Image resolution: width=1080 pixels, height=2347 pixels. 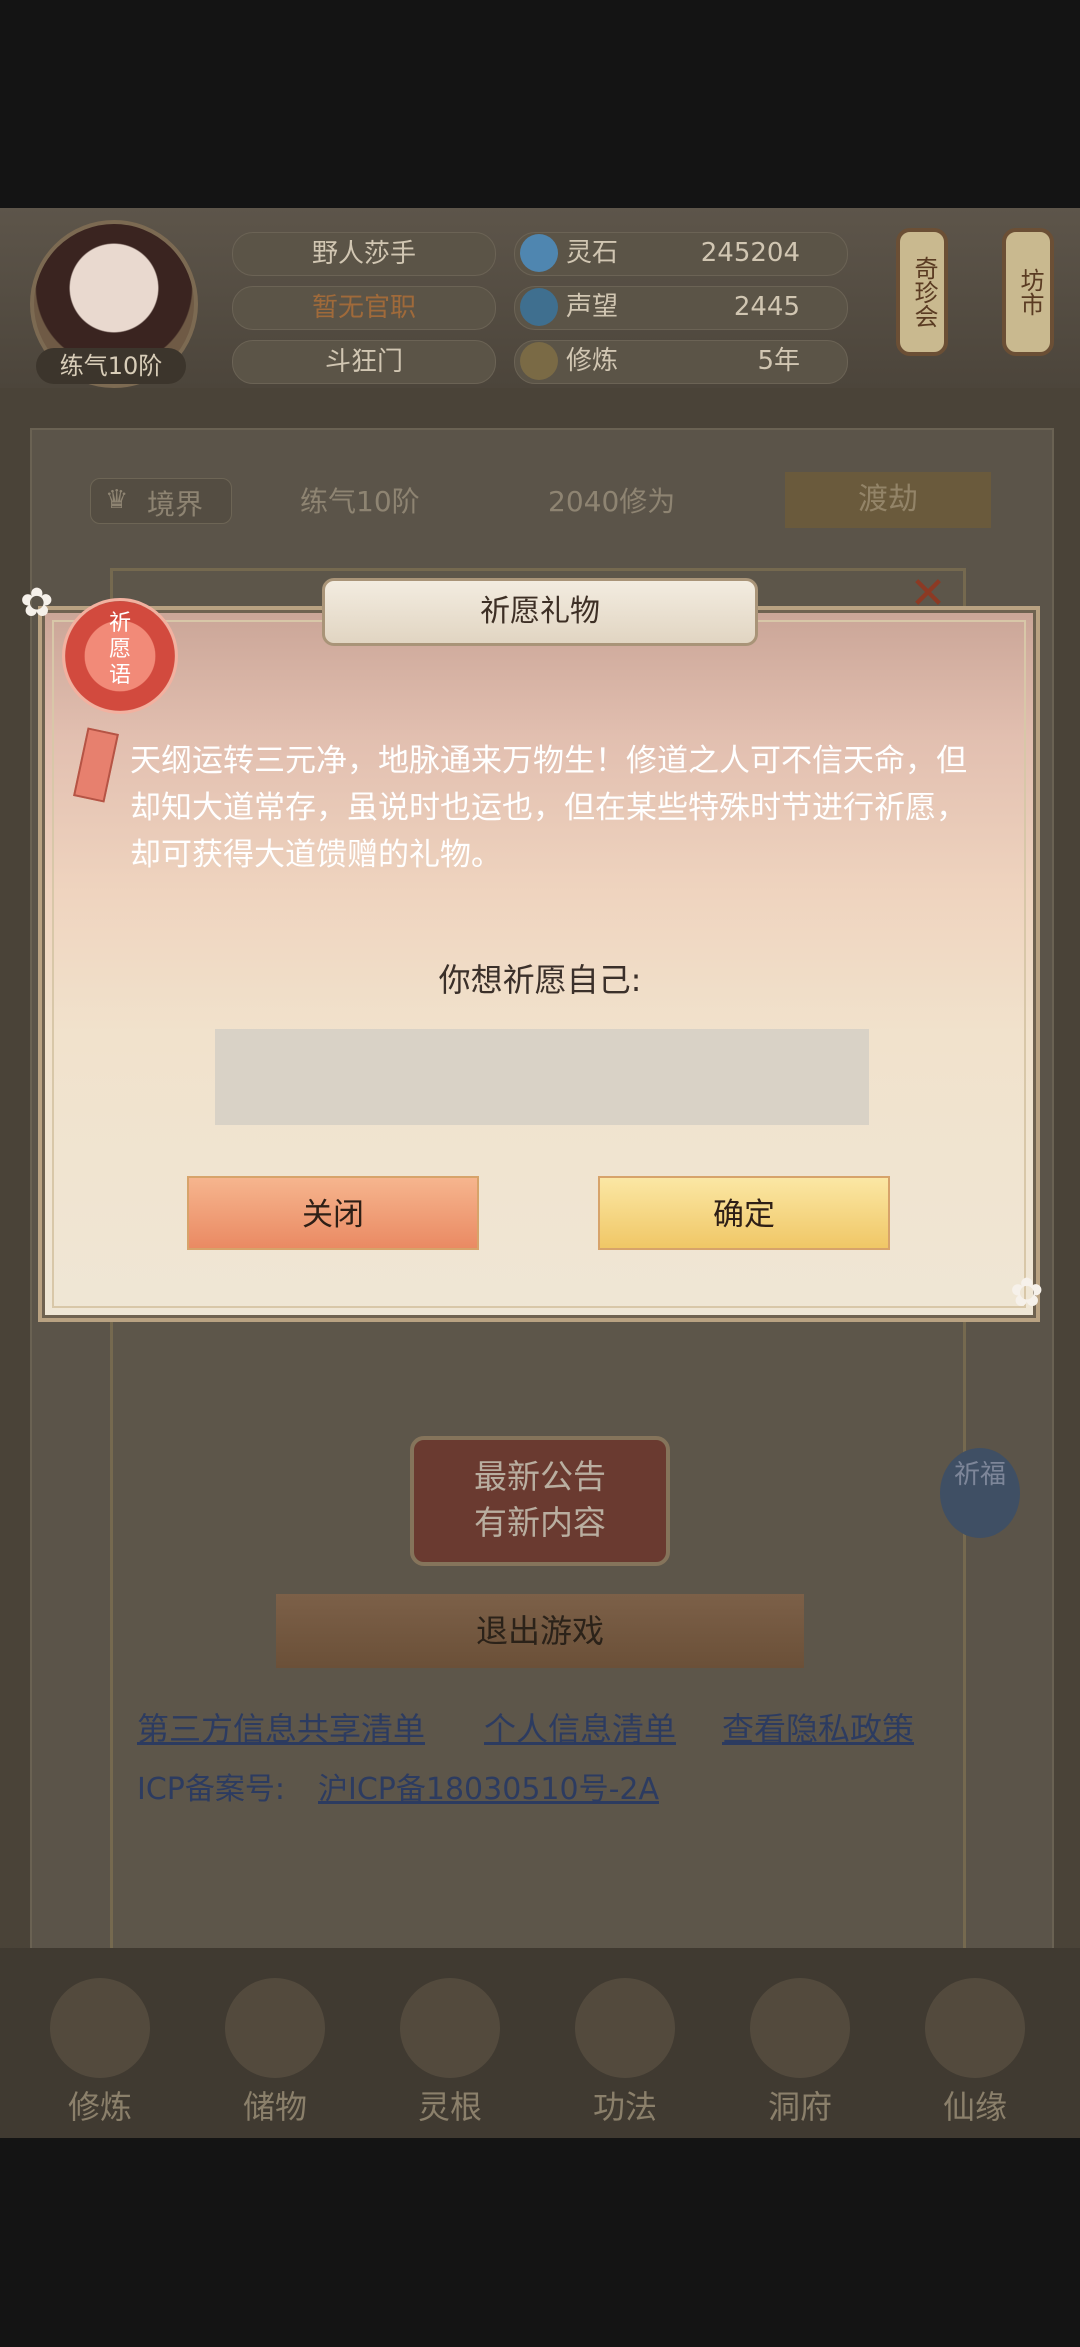 I want to click on dialog-close-icon: ✕, so click(x=928, y=594).